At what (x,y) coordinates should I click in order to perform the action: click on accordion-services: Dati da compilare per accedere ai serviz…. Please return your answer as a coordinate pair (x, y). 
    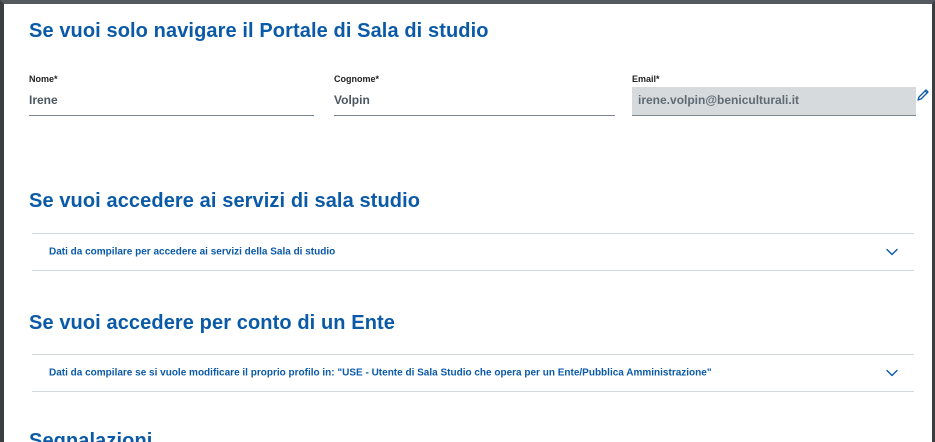
    Looking at the image, I should click on (473, 252).